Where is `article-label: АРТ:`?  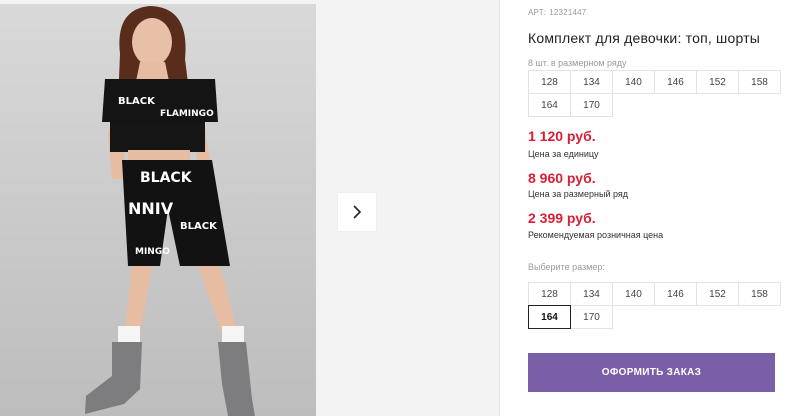 article-label: АРТ: is located at coordinates (537, 12).